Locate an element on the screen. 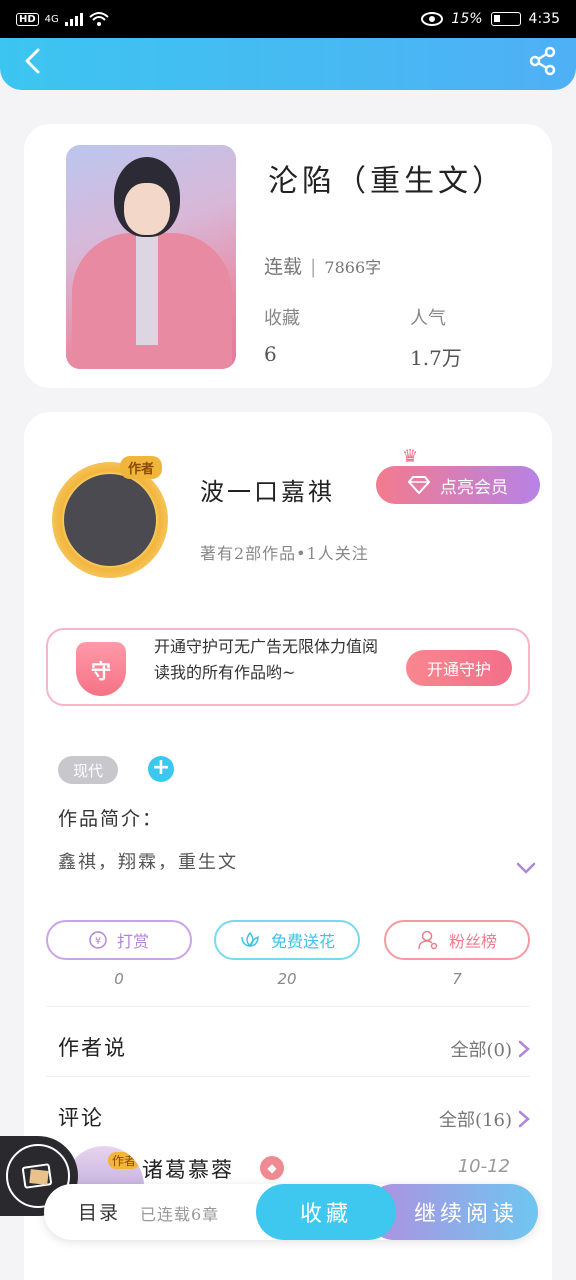 This screenshot has width=576, height=1280. guard-button: 开通守护 is located at coordinates (459, 668).